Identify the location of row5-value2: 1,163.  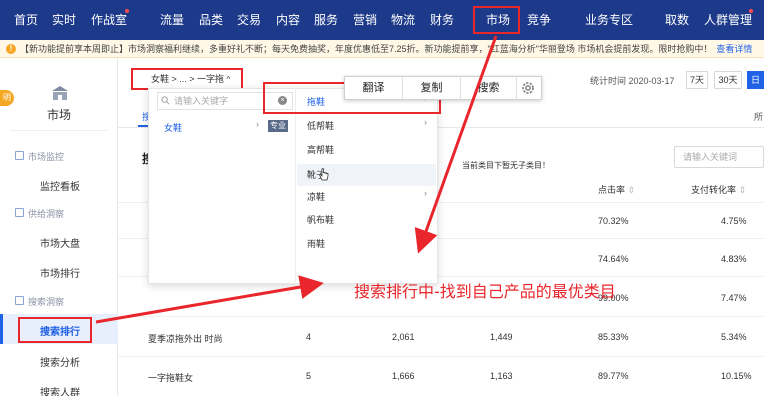
(501, 376).